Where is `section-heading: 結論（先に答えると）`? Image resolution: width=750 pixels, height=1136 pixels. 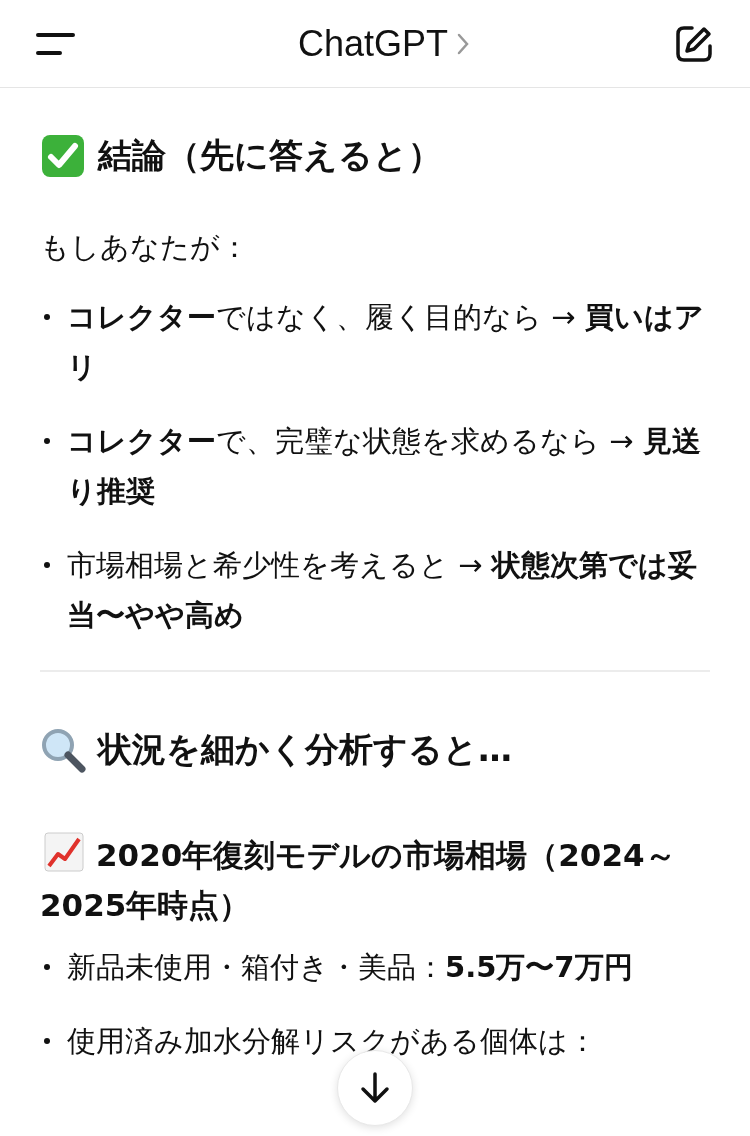 section-heading: 結論（先に答えると） is located at coordinates (270, 155).